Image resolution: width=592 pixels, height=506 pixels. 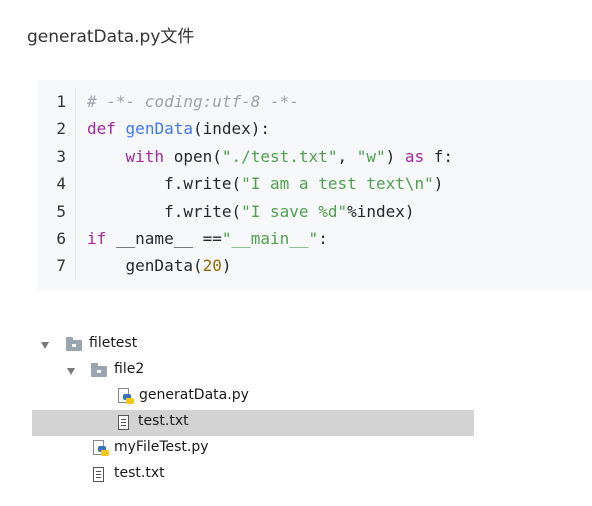 I want to click on code-line: genData(20), so click(x=270, y=265).